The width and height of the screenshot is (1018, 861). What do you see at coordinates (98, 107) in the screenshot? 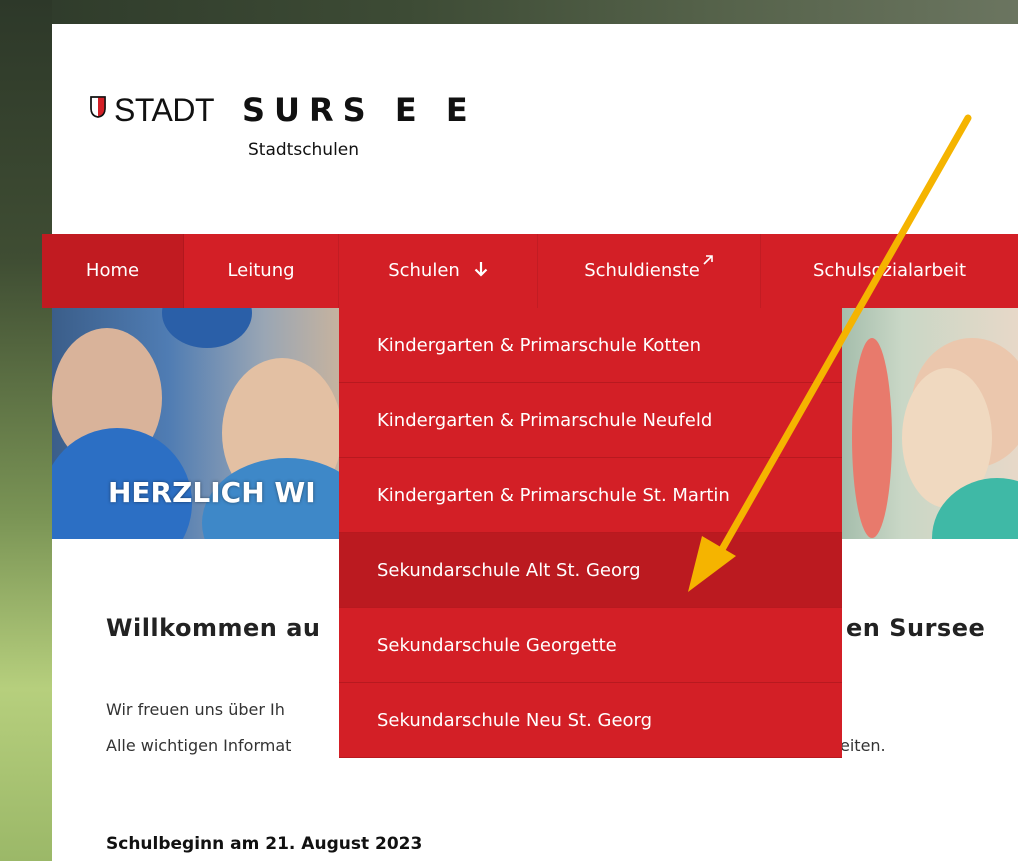
I see `shield-icon` at bounding box center [98, 107].